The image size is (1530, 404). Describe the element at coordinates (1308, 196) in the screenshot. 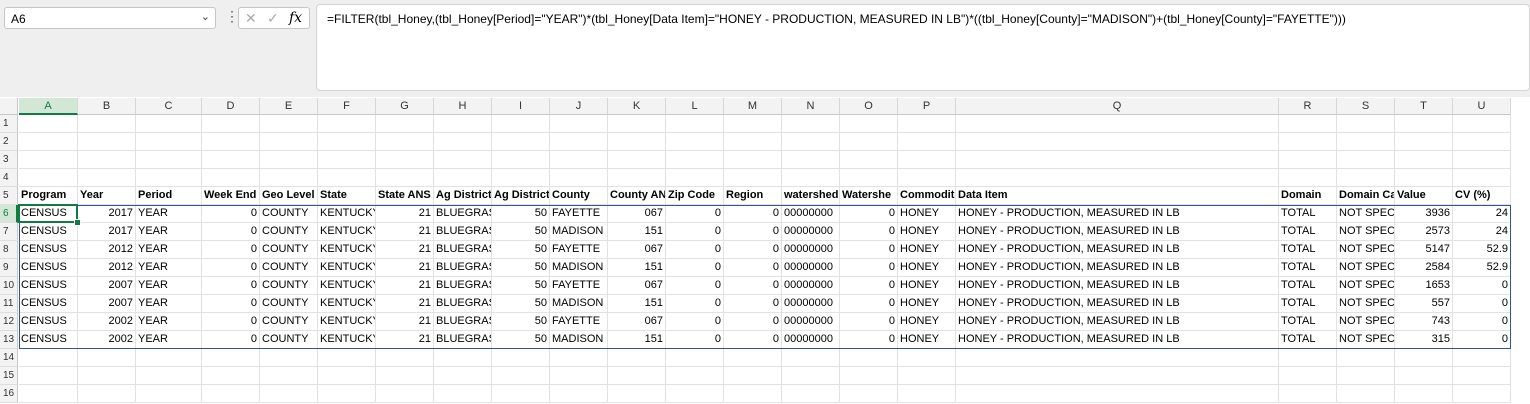

I see `table-header-cell: Domain` at that location.